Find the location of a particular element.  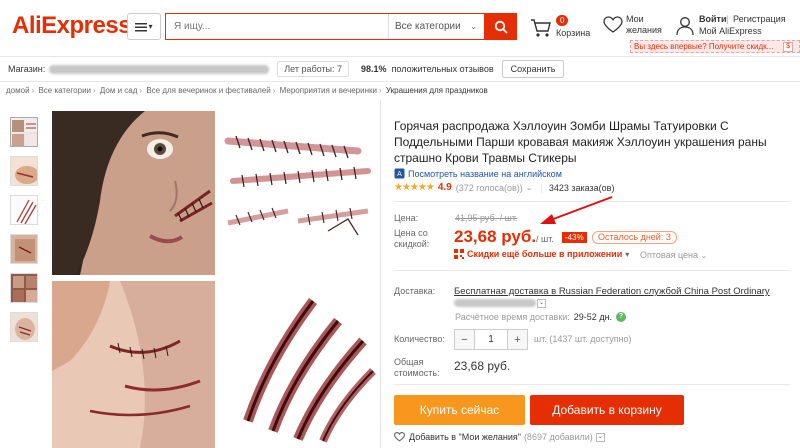

search-bar: Все категории ⌄ is located at coordinates (341, 26).